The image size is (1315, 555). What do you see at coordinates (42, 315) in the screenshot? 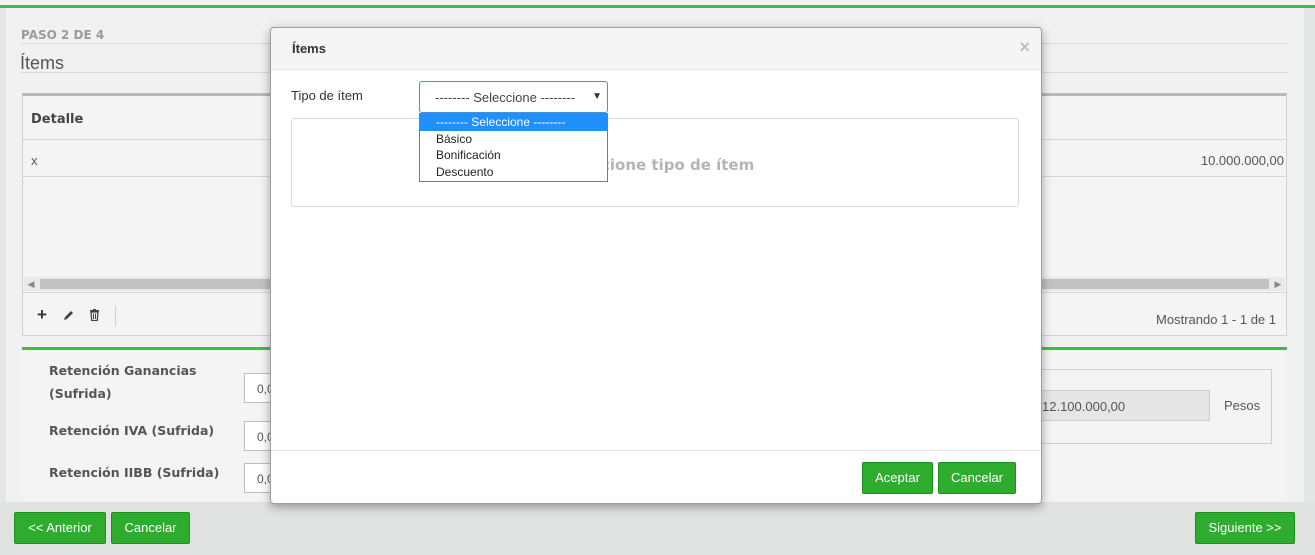
I see `add-icon: +` at bounding box center [42, 315].